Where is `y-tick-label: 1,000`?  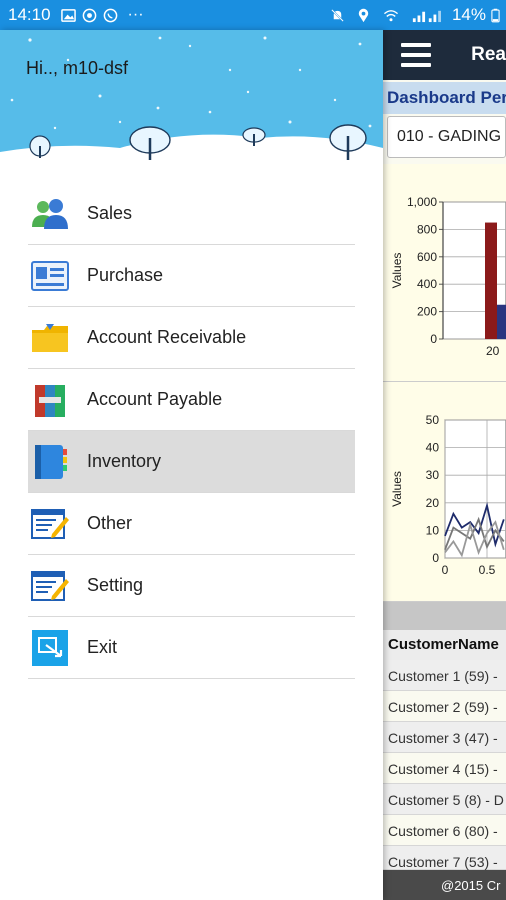 y-tick-label: 1,000 is located at coordinates (422, 202).